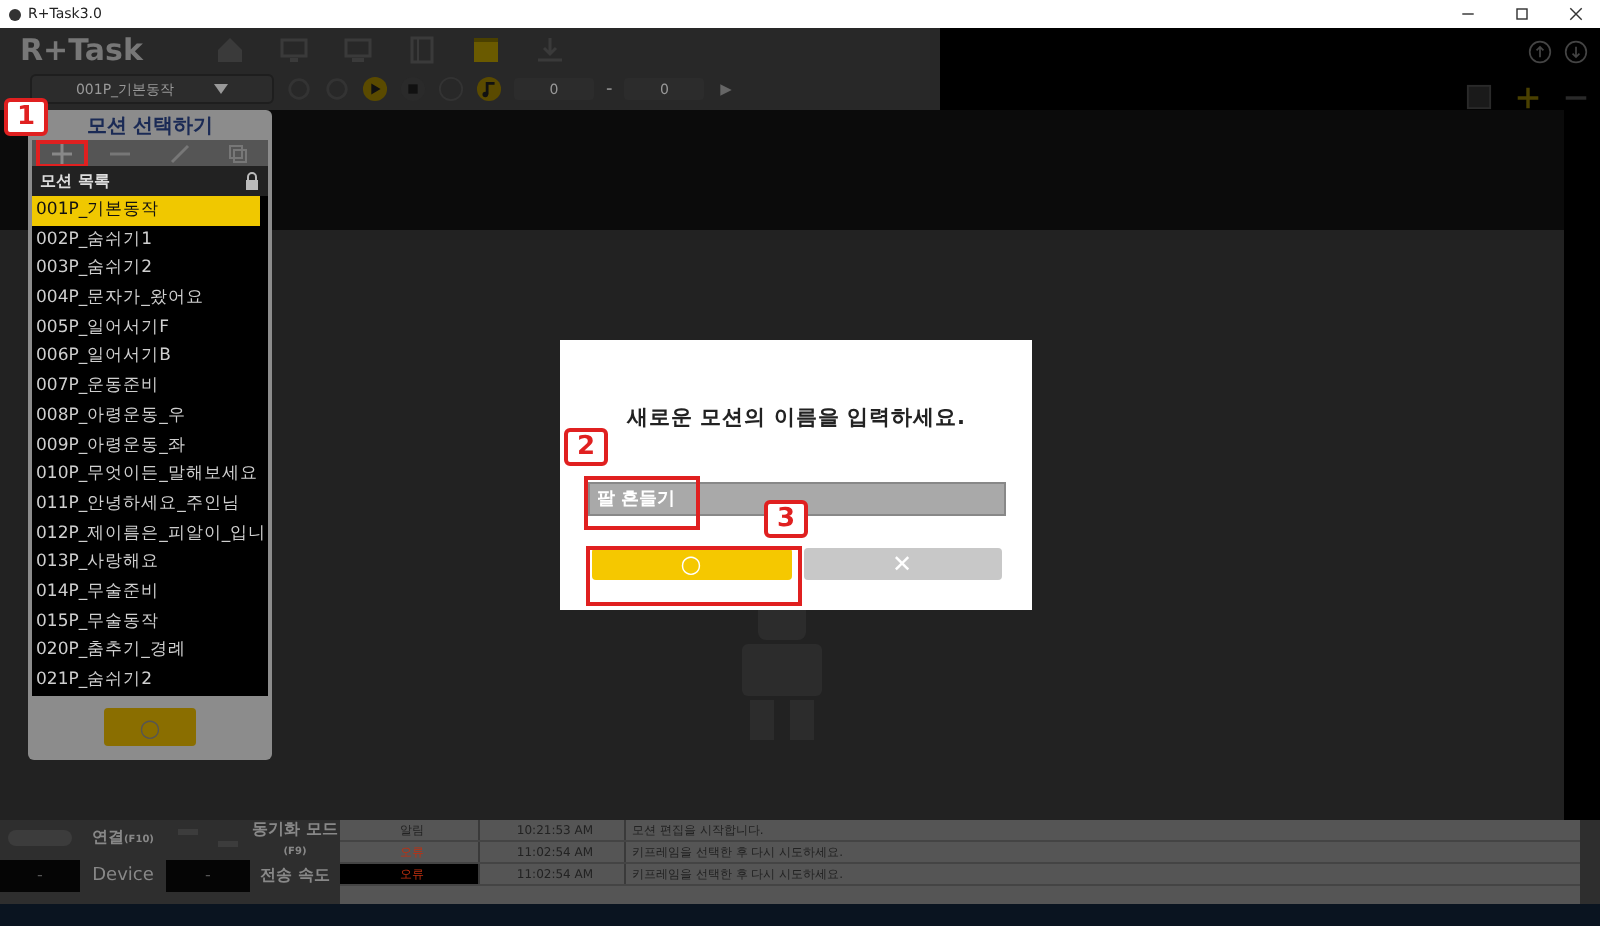  Describe the element at coordinates (123, 875) in the screenshot. I see `device-label: Device` at that location.